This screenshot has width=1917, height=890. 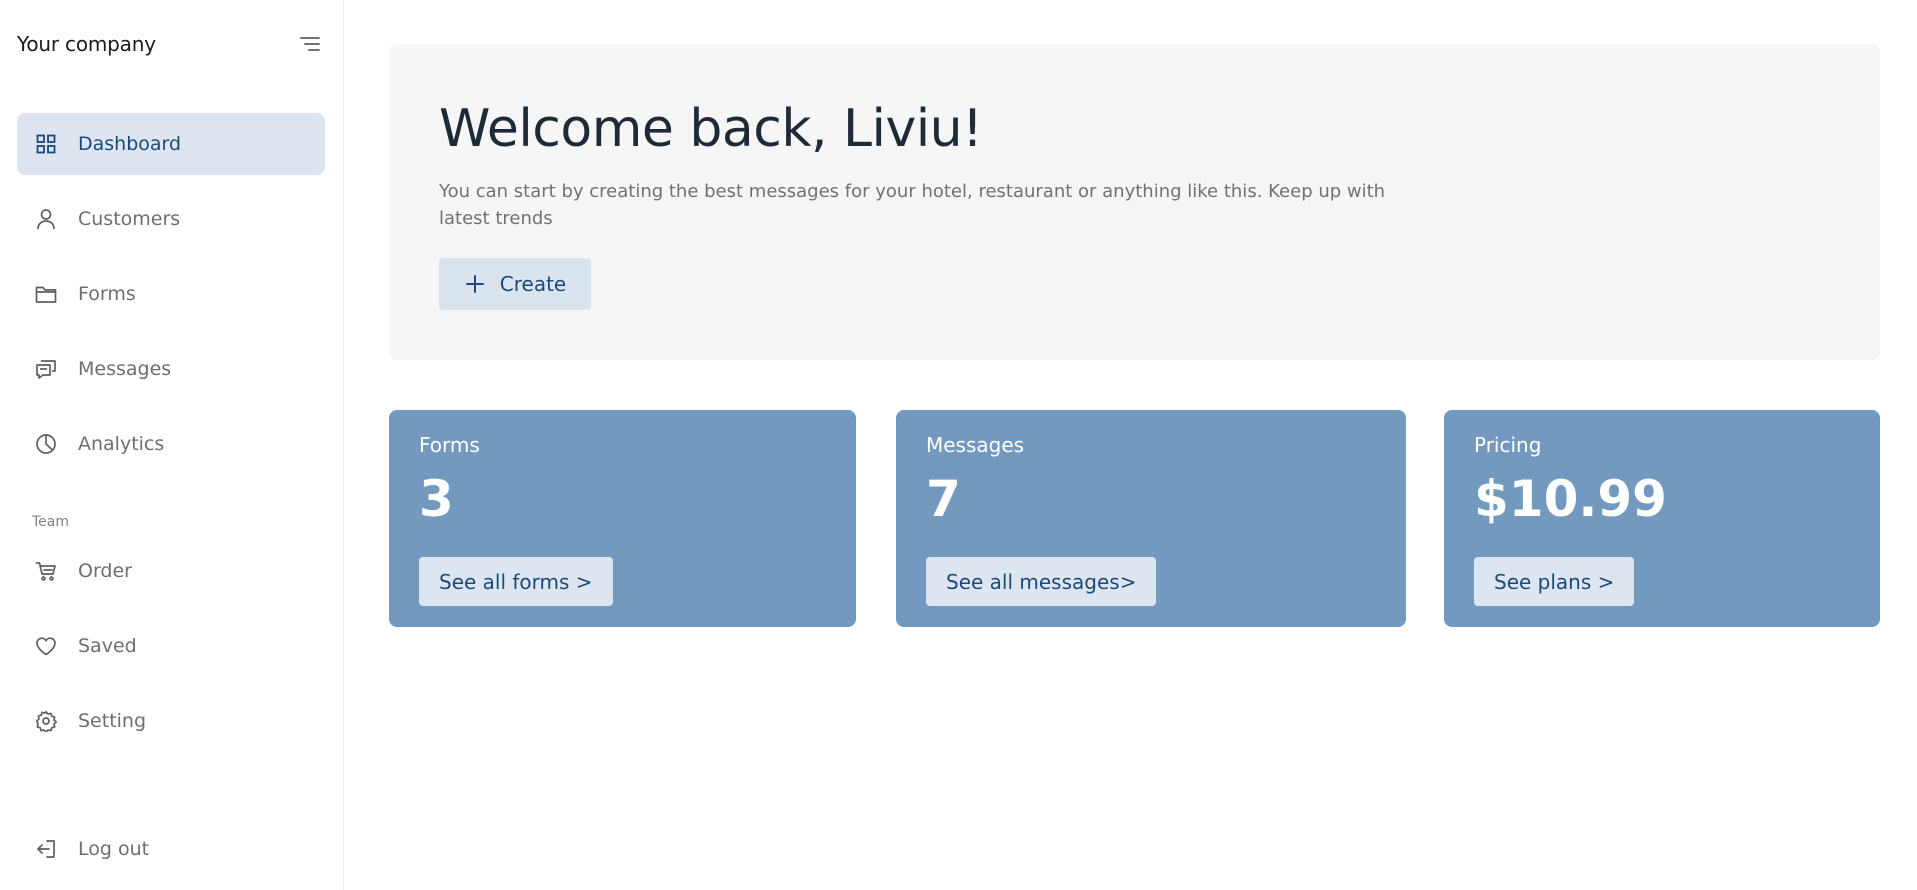 What do you see at coordinates (107, 646) in the screenshot?
I see `sidebar-item-label: Saved` at bounding box center [107, 646].